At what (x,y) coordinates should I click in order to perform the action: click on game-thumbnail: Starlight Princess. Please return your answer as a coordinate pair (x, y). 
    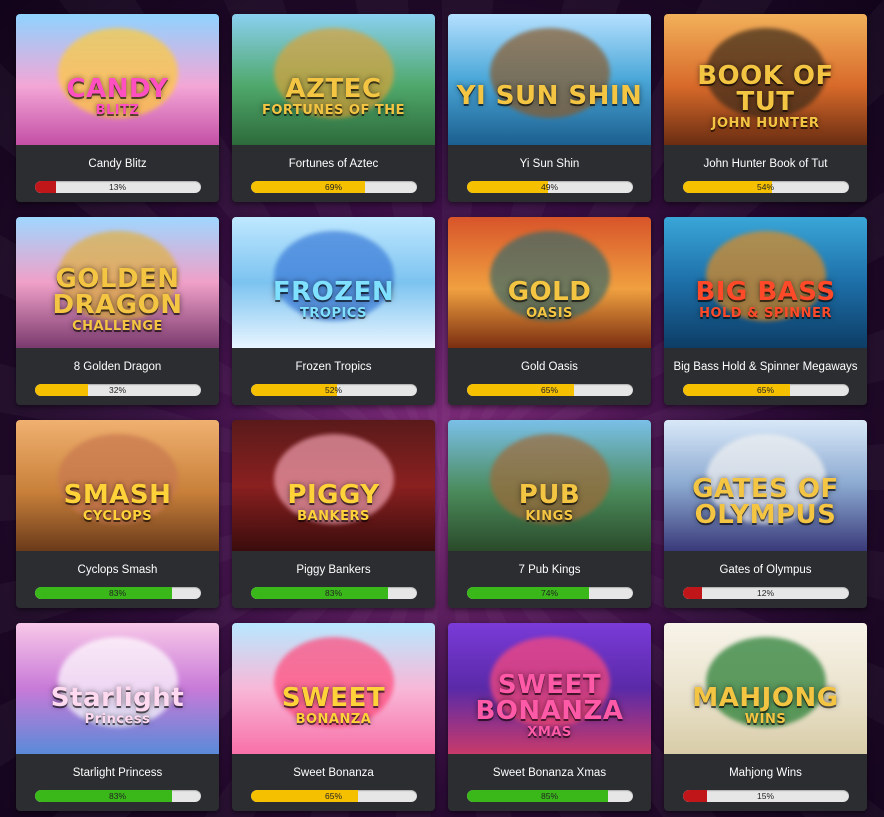
    Looking at the image, I should click on (117, 688).